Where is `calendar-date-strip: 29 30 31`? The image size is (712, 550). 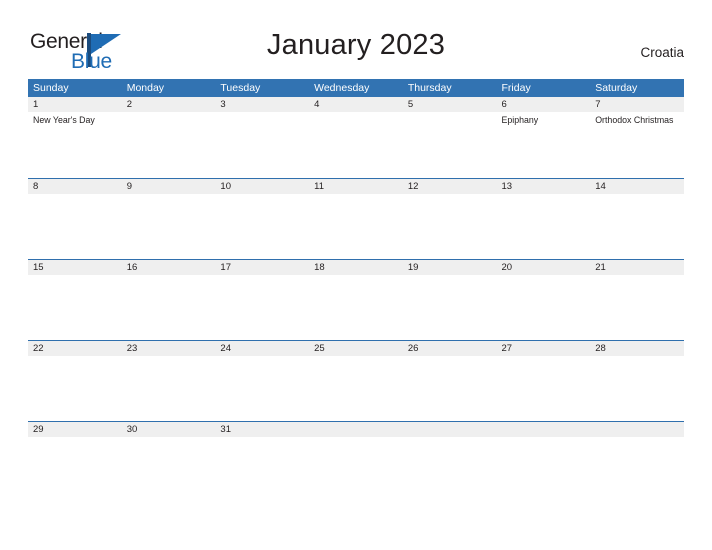 calendar-date-strip: 29 30 31 is located at coordinates (356, 429).